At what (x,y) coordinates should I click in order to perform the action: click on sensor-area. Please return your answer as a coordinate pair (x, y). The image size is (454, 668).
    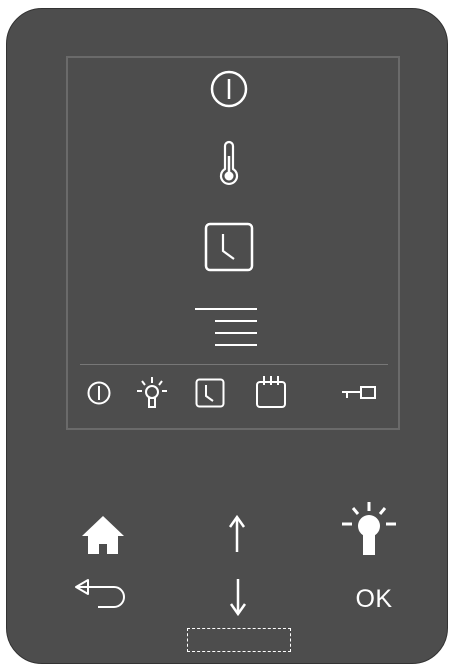
    Looking at the image, I should click on (239, 640).